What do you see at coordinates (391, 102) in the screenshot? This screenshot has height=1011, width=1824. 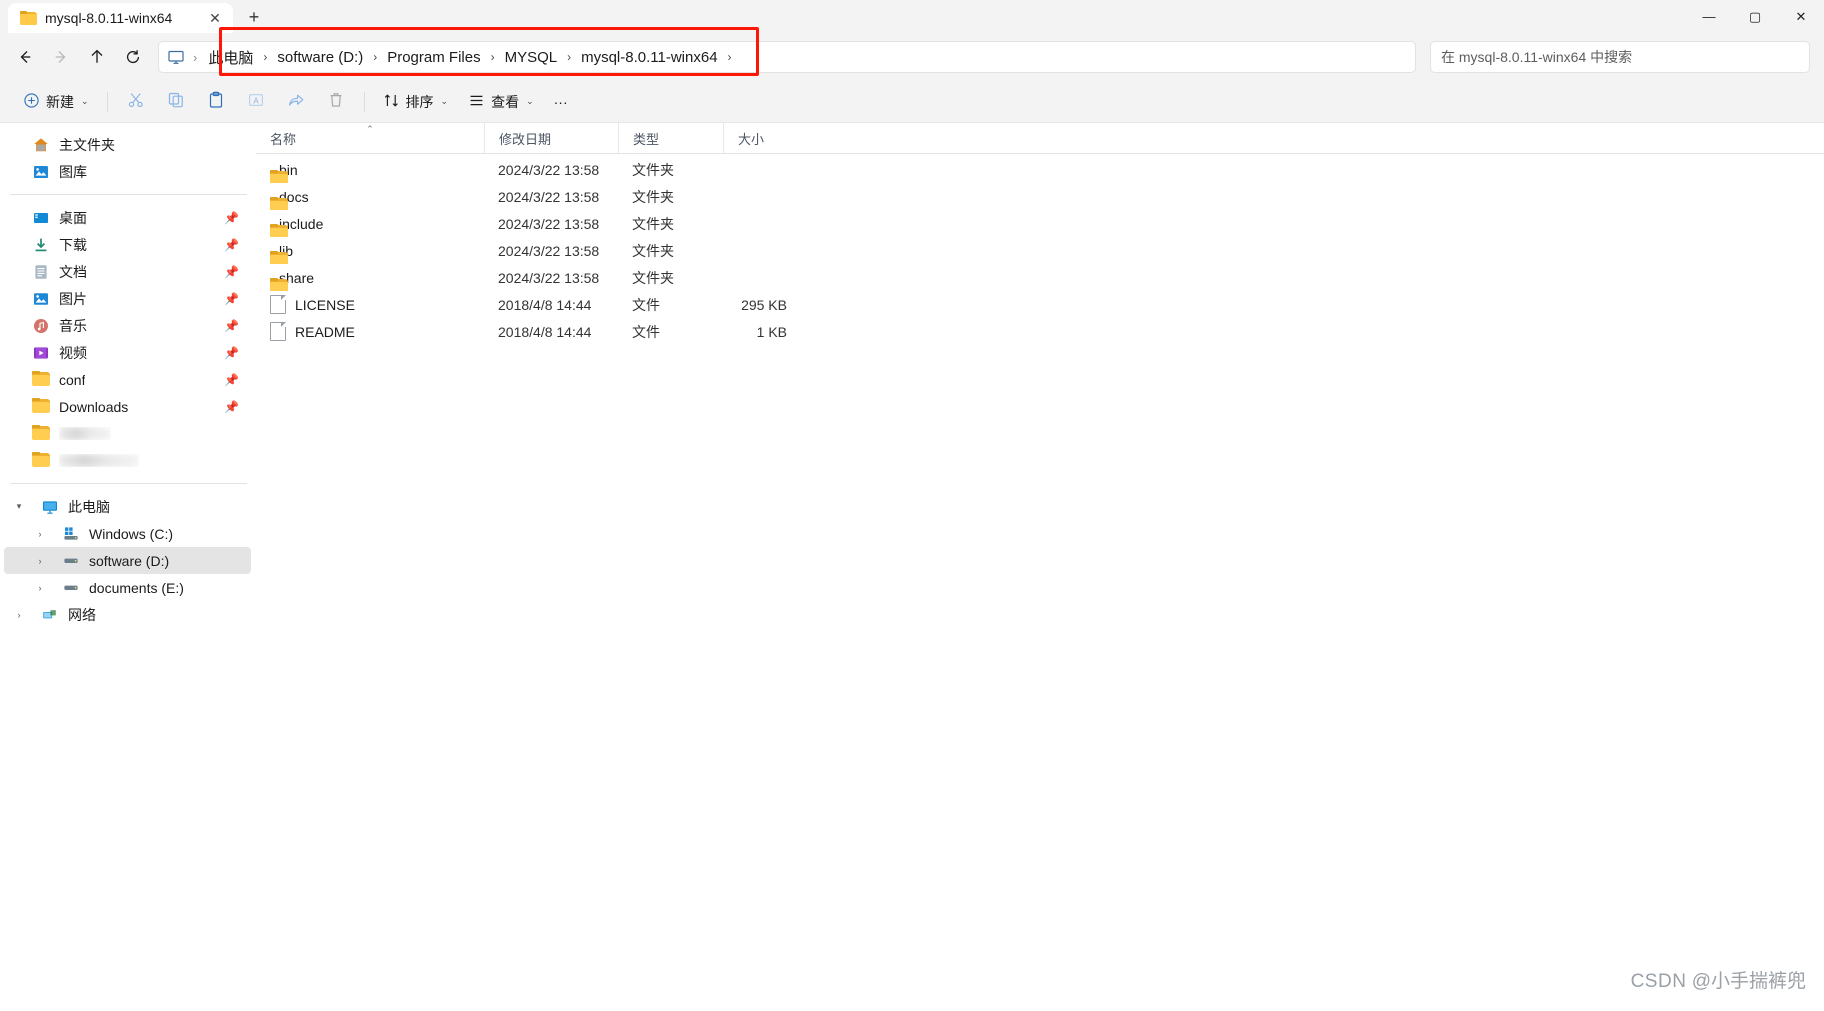 I see `sort-arrows-icon` at bounding box center [391, 102].